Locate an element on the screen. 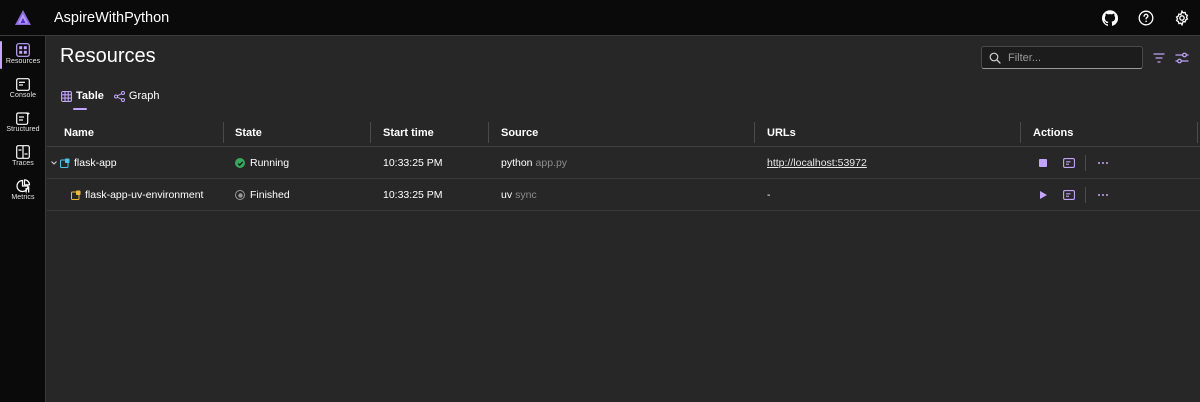 The image size is (1200, 402). sidebar-item-label: Structured is located at coordinates (23, 129).